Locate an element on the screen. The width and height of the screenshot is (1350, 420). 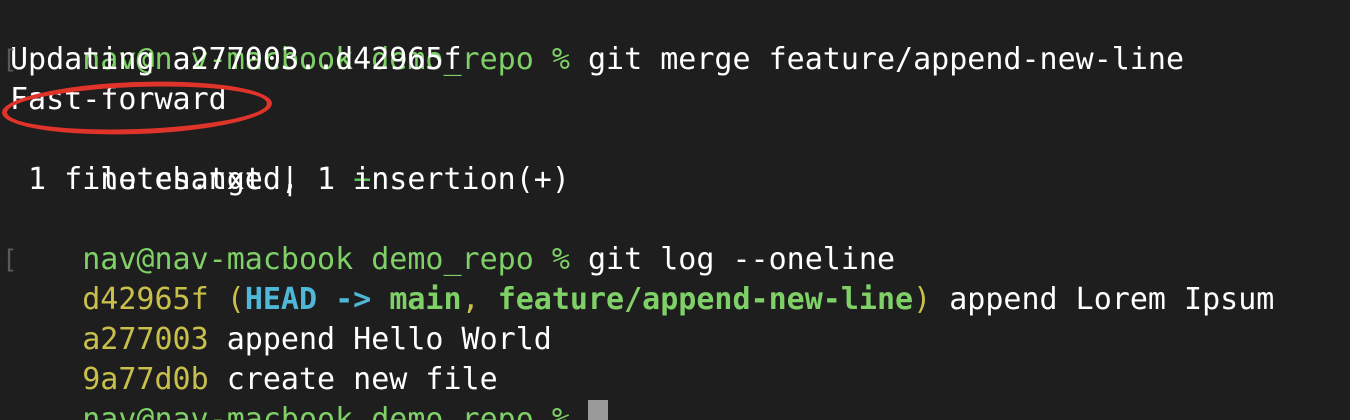
commit-hash: a277003 is located at coordinates (145, 339).